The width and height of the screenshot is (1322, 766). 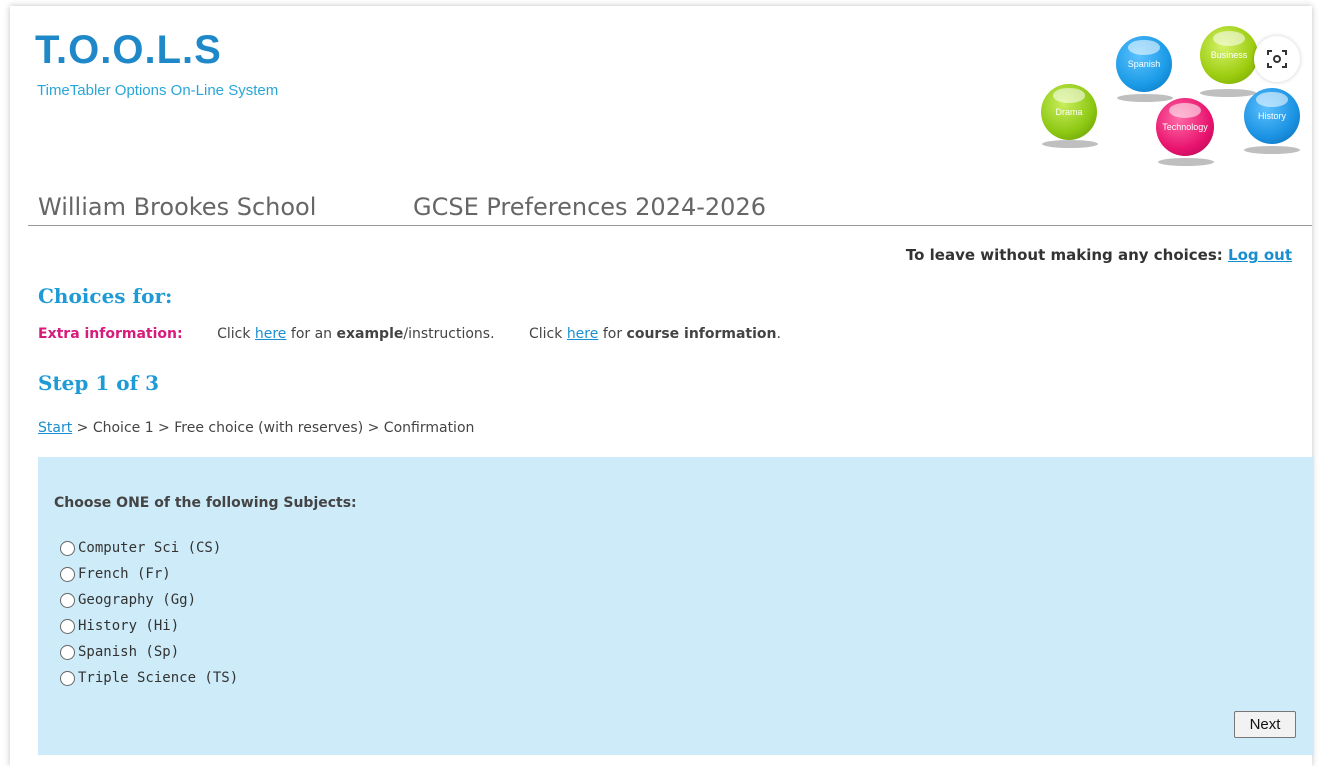 I want to click on subject-option: Spanish (Sp), so click(x=149, y=652).